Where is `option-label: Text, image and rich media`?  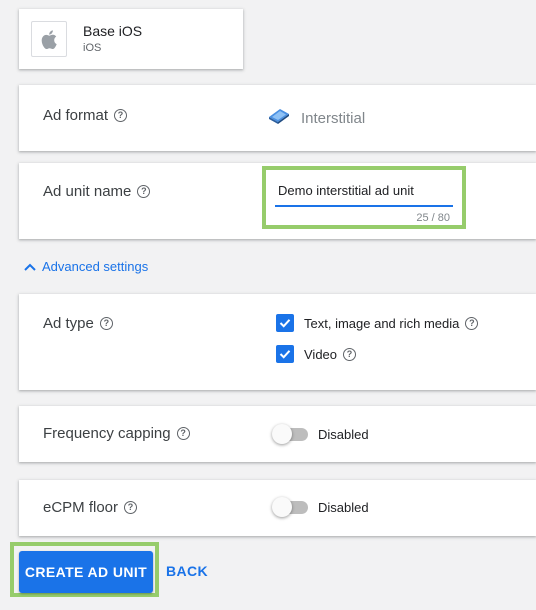
option-label: Text, image and rich media is located at coordinates (382, 323).